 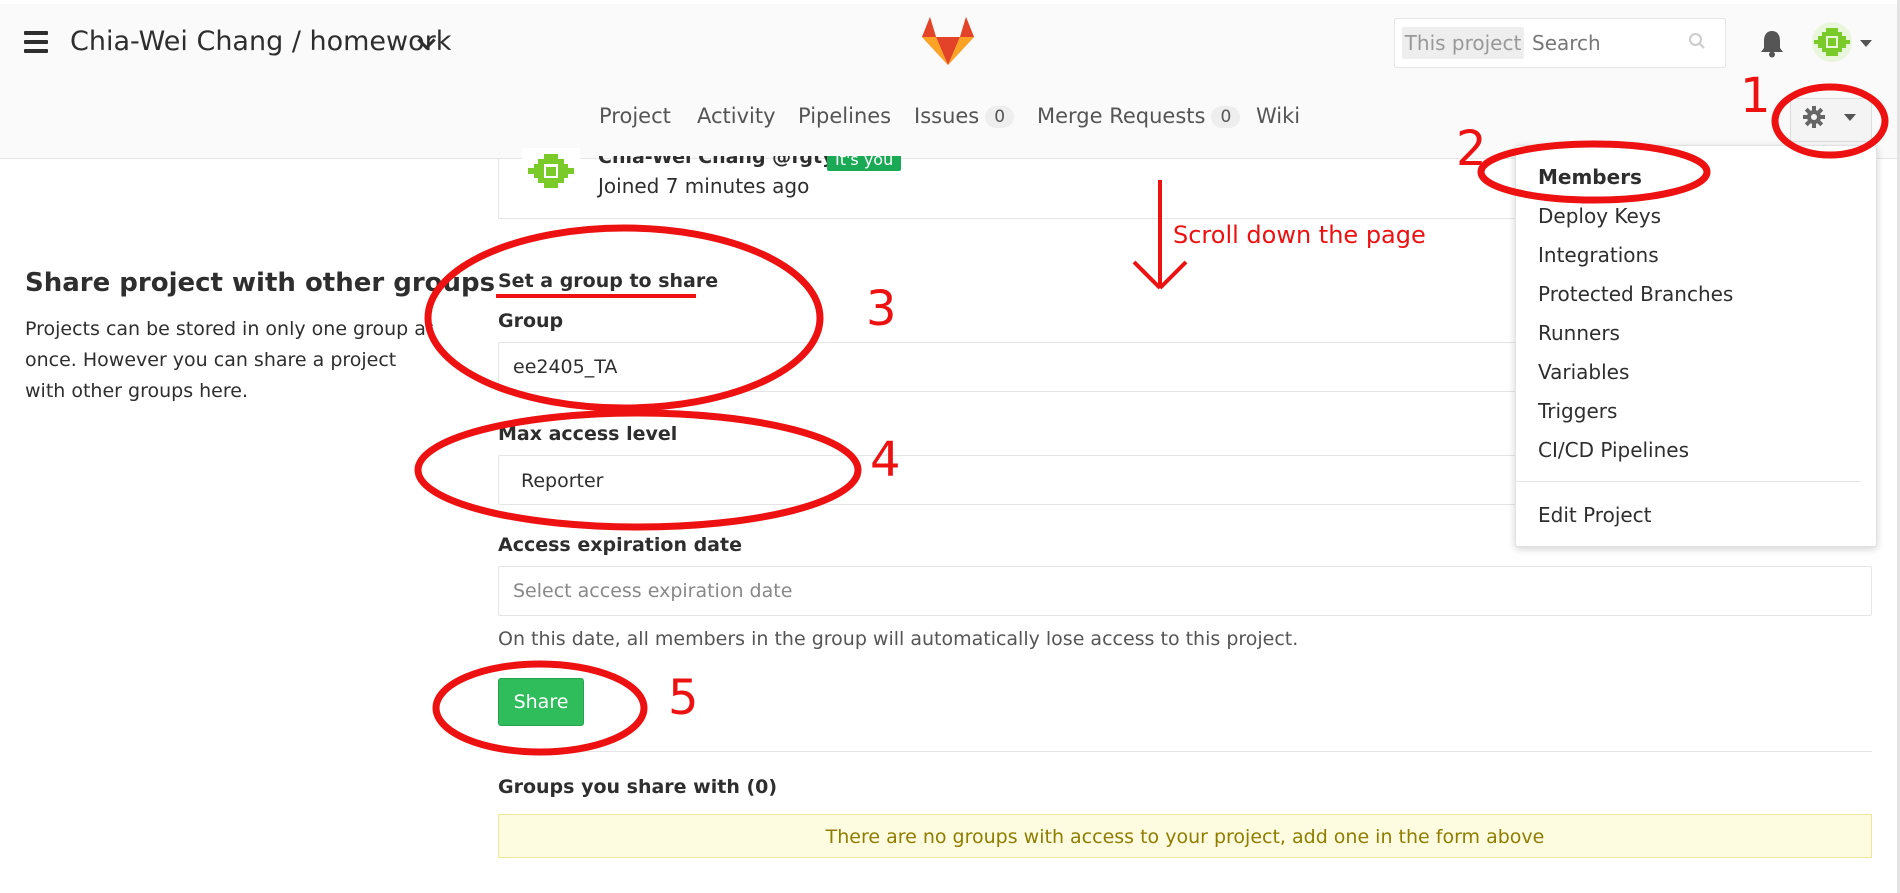 I want to click on menu-item-ci-cd-pipelines: CI/CD Pipelines, so click(x=1613, y=450).